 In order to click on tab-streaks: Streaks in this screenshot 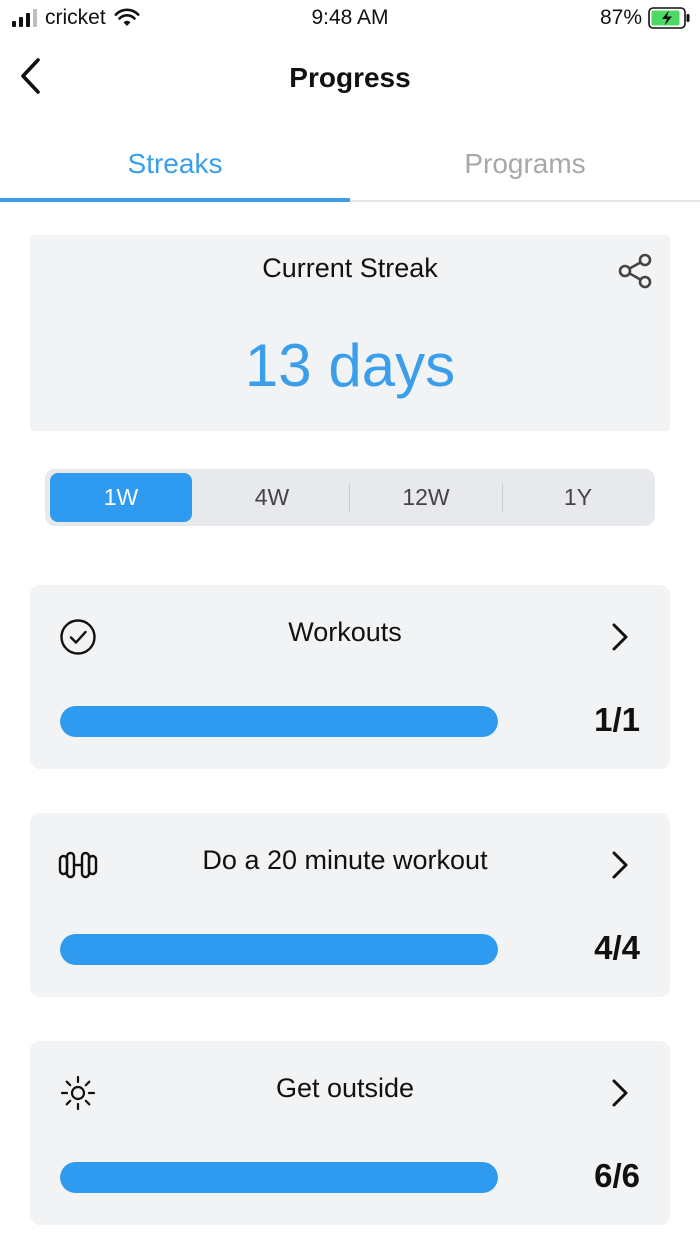, I will do `click(175, 164)`.